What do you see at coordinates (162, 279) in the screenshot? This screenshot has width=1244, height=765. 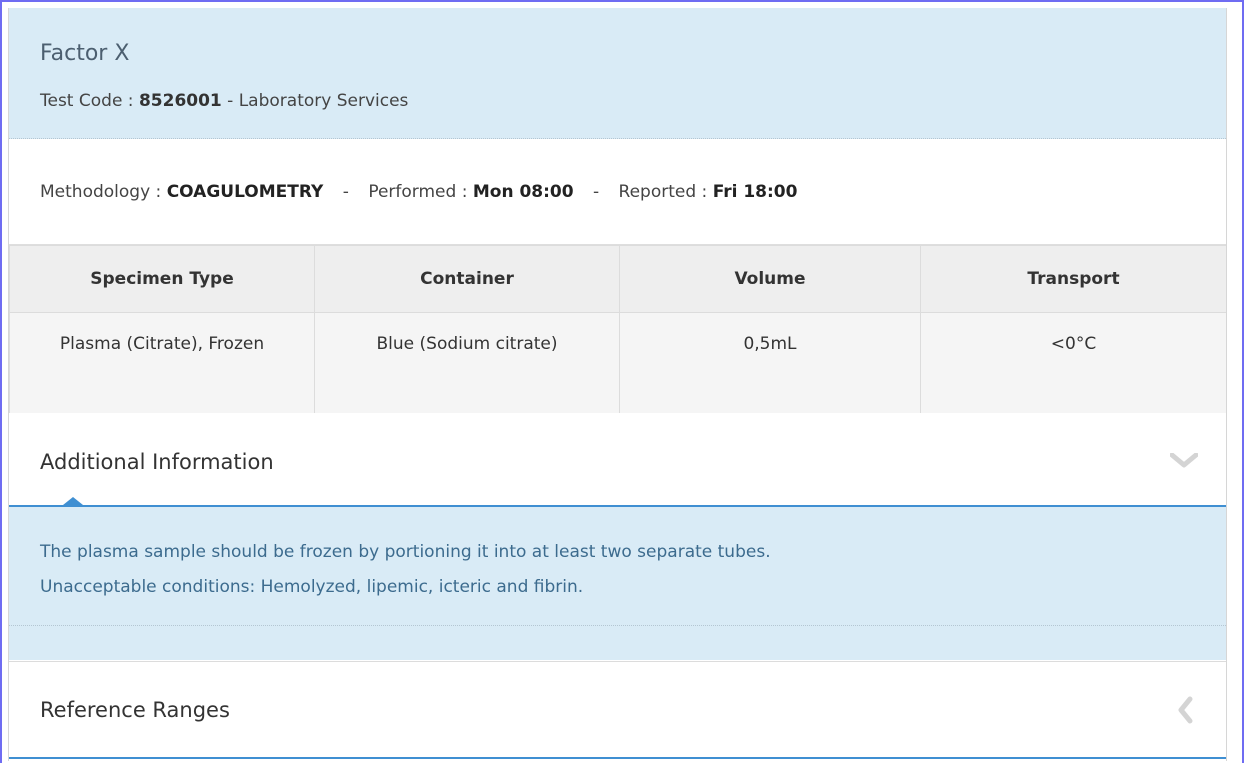 I see `column-header-specimen-type: Specimen Type` at bounding box center [162, 279].